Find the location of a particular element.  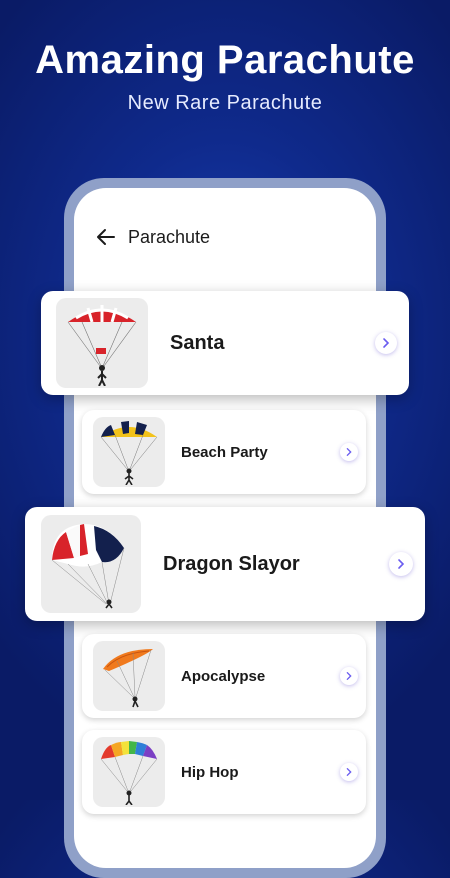

item-name: Beach Party is located at coordinates (224, 452).